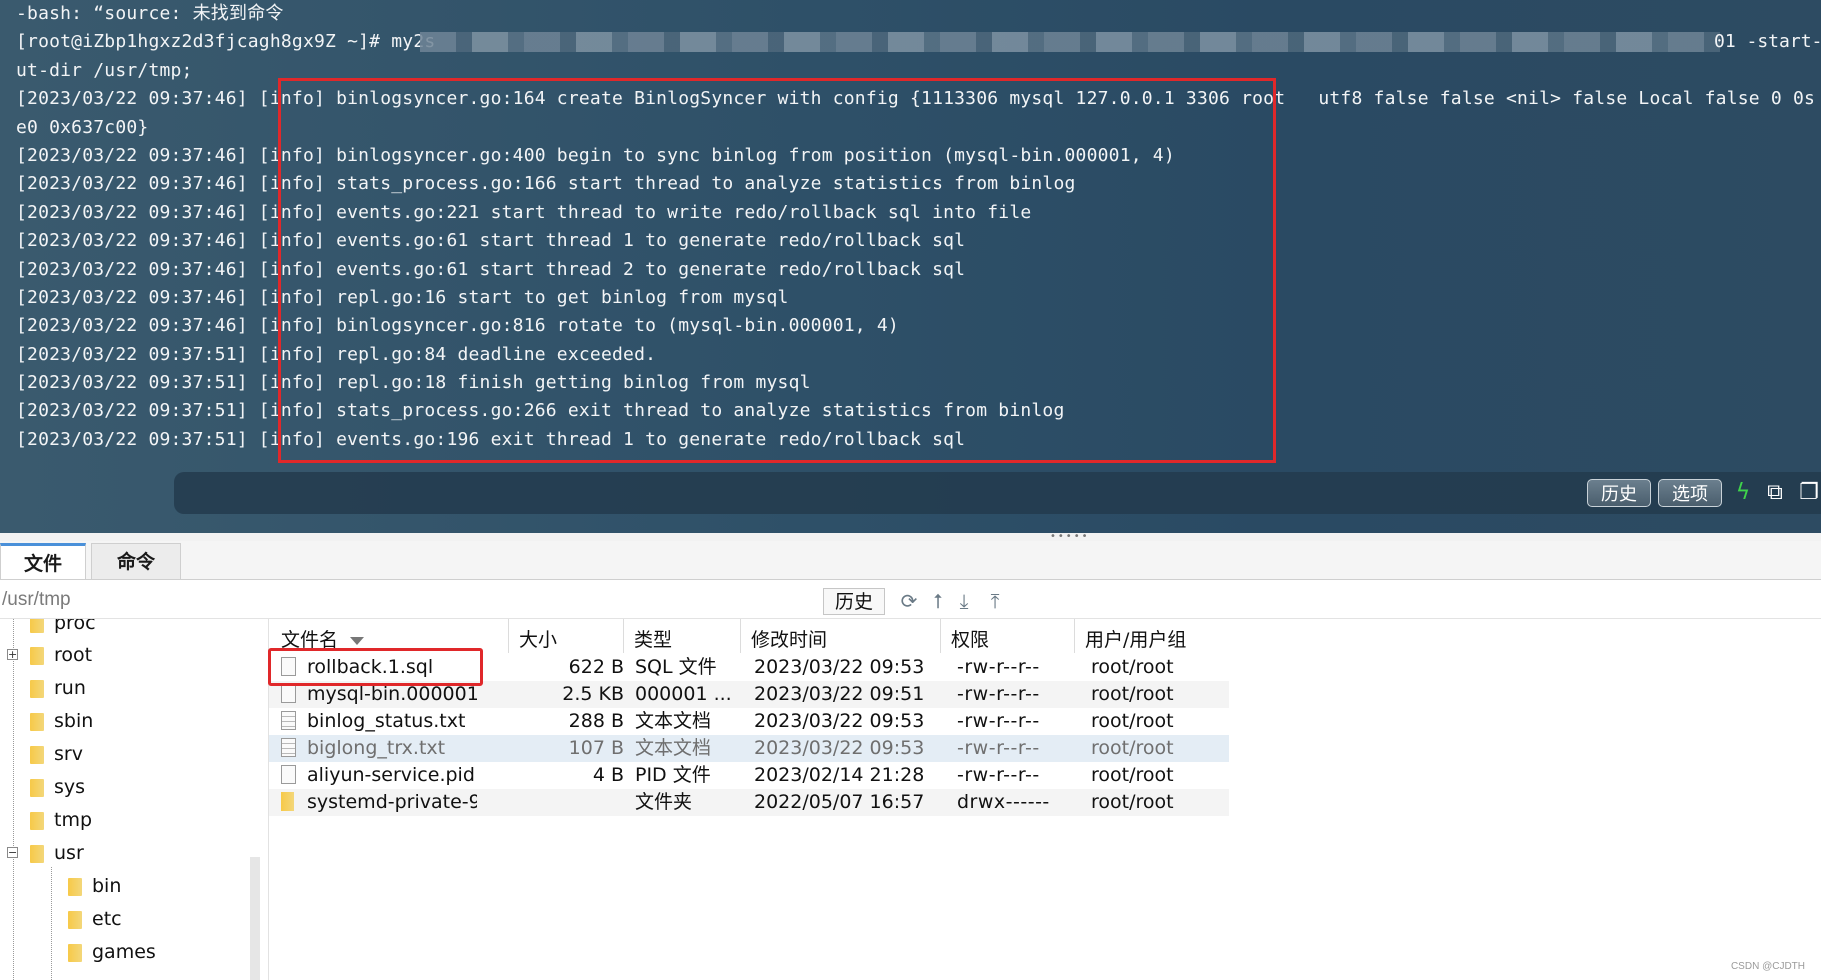 The width and height of the screenshot is (1821, 980). What do you see at coordinates (1070, 536) in the screenshot?
I see `splitter-grip-icon: •••••` at bounding box center [1070, 536].